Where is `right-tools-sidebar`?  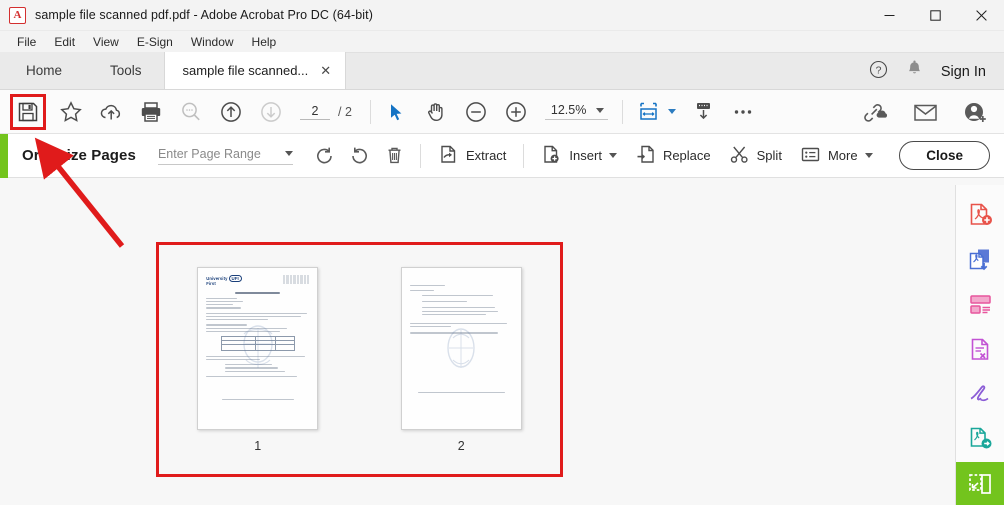 right-tools-sidebar is located at coordinates (979, 345).